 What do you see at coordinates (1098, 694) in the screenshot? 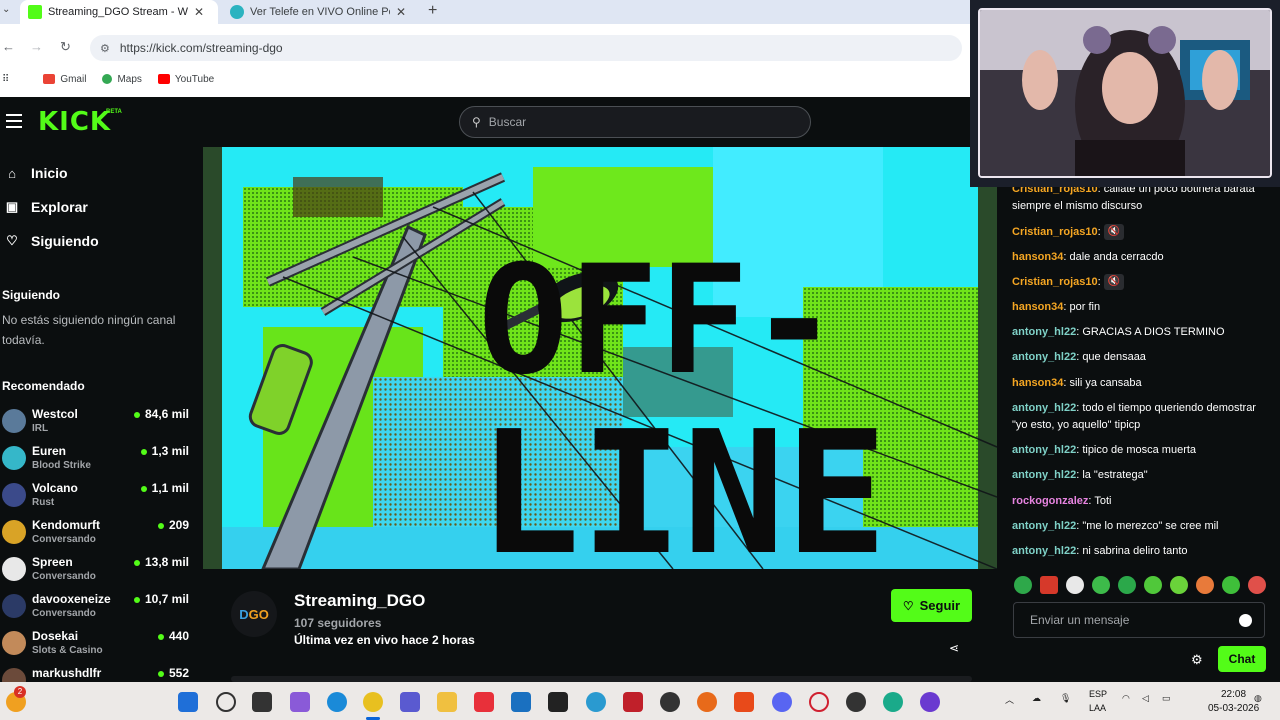
I see `language-indicator: ESP` at bounding box center [1098, 694].